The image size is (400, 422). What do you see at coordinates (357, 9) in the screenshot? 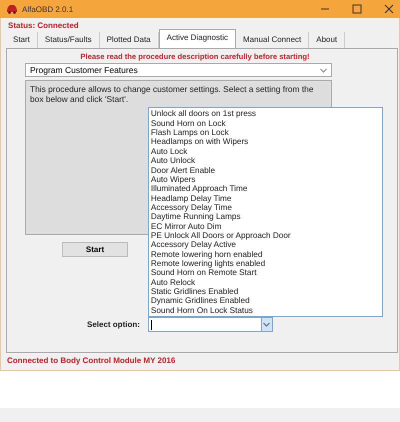
I see `maximize-icon` at bounding box center [357, 9].